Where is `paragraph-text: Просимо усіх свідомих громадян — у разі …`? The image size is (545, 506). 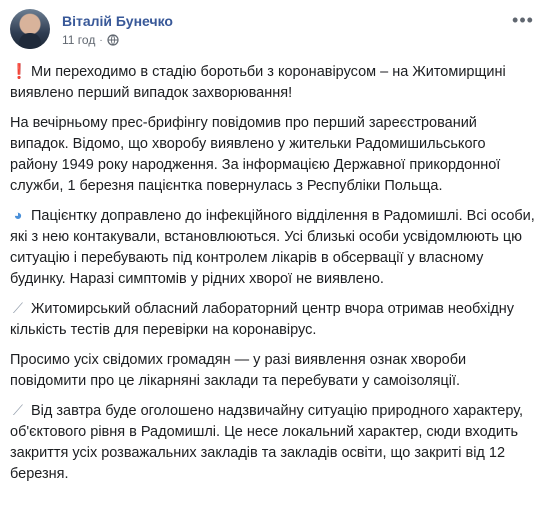
paragraph-text: Просимо усіх свідомих громадян — у разі … is located at coordinates (238, 370).